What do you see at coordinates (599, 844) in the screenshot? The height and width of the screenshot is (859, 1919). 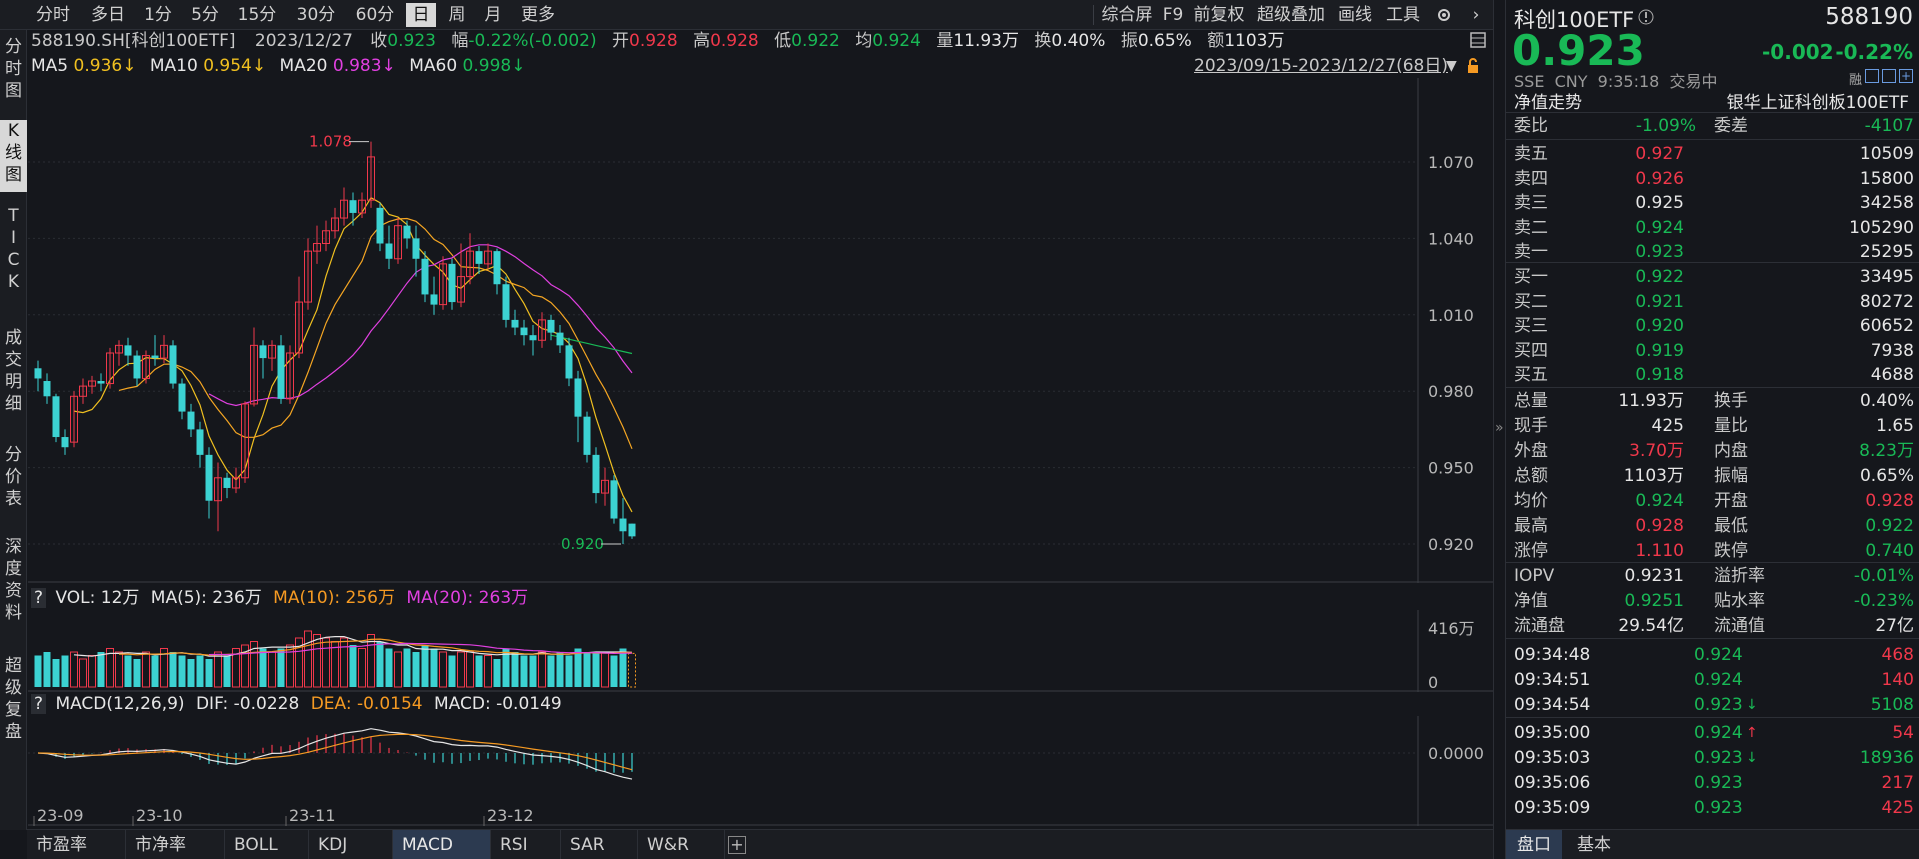 I see `indicator-tab-sar: SAR` at bounding box center [599, 844].